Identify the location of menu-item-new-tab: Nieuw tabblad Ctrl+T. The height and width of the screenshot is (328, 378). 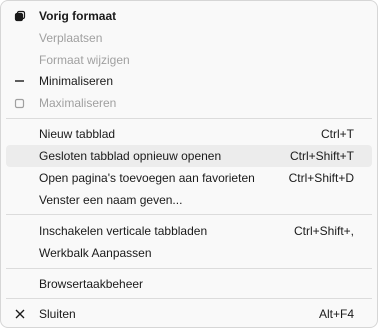
(189, 134).